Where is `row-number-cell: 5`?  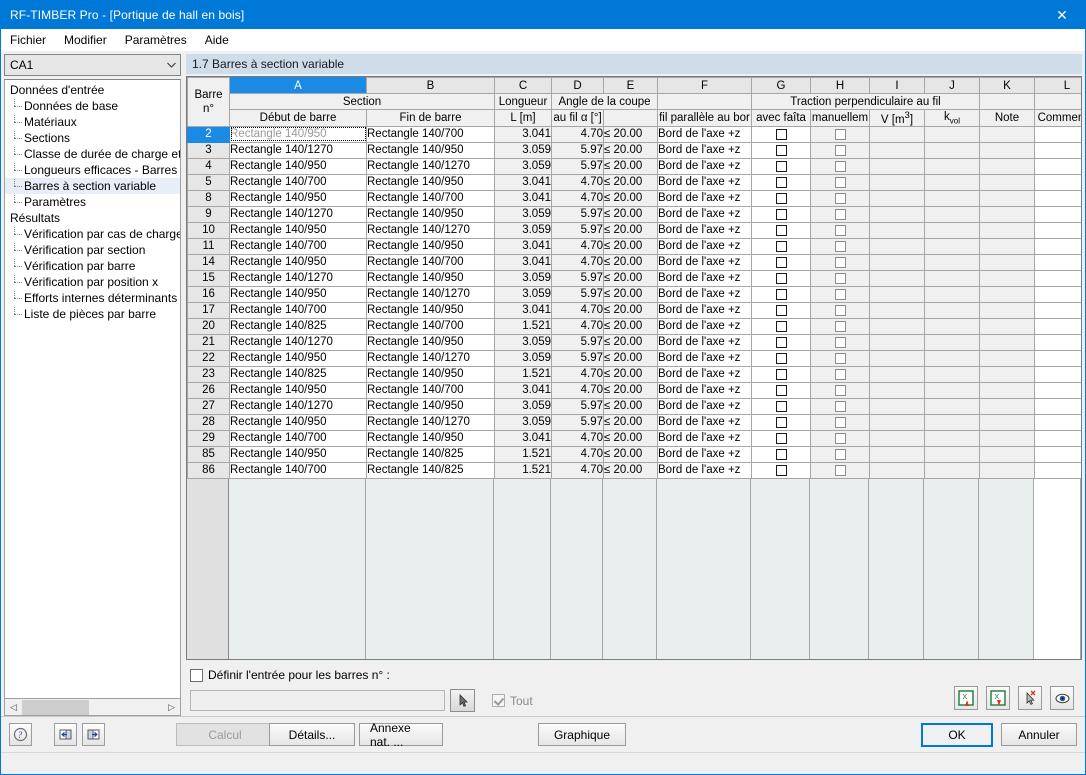 row-number-cell: 5 is located at coordinates (208, 182).